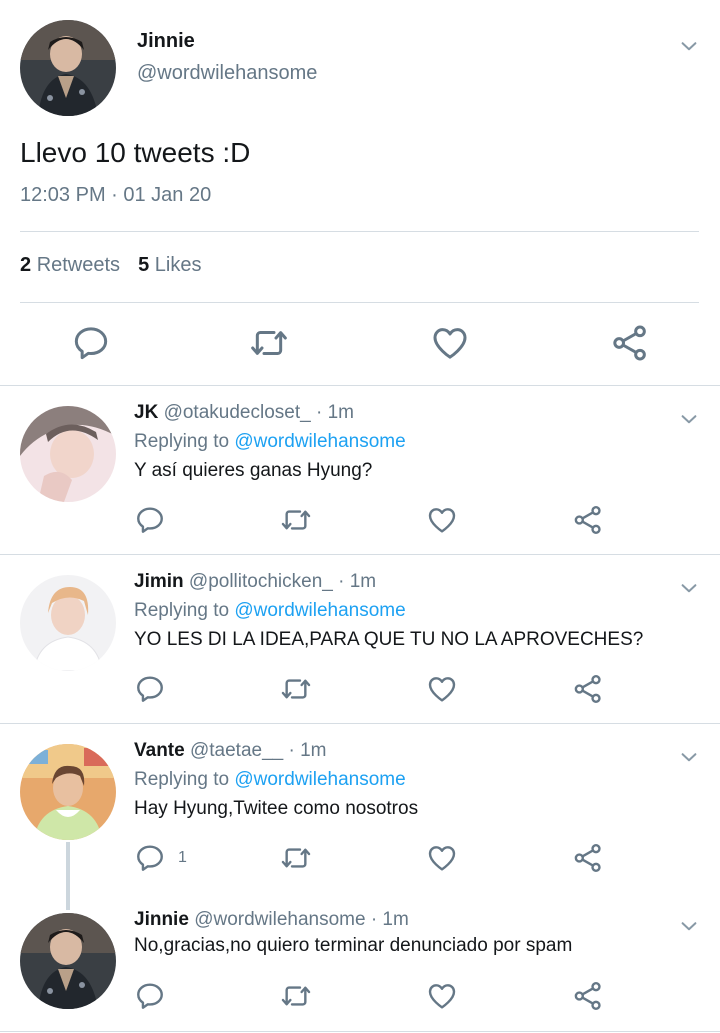 The height and width of the screenshot is (1033, 720). What do you see at coordinates (135, 152) in the screenshot?
I see `tweet-text: Llevo 10 tweets :D` at bounding box center [135, 152].